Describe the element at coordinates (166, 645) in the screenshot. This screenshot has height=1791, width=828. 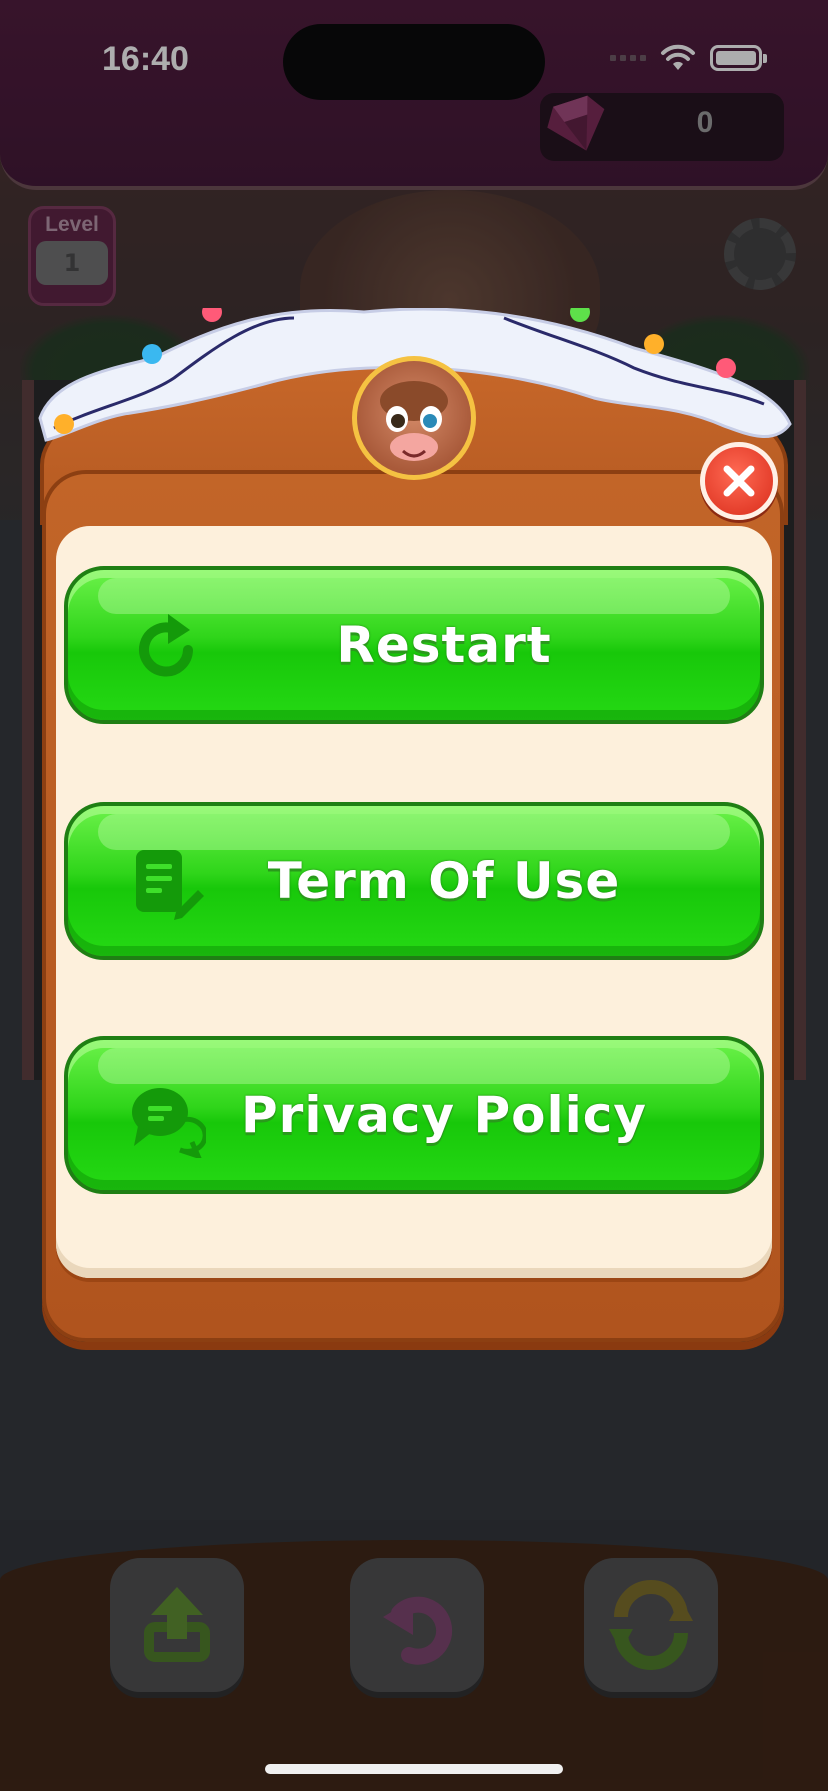
I see `restart-icon` at that location.